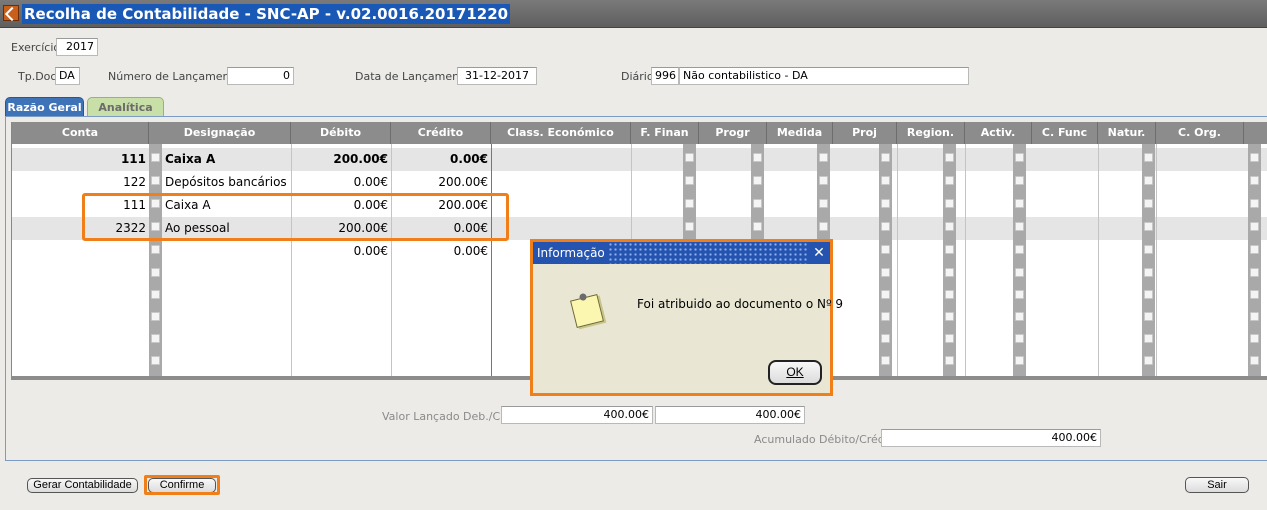 The height and width of the screenshot is (510, 1267). Describe the element at coordinates (865, 133) in the screenshot. I see `col-proj: Proj` at that location.